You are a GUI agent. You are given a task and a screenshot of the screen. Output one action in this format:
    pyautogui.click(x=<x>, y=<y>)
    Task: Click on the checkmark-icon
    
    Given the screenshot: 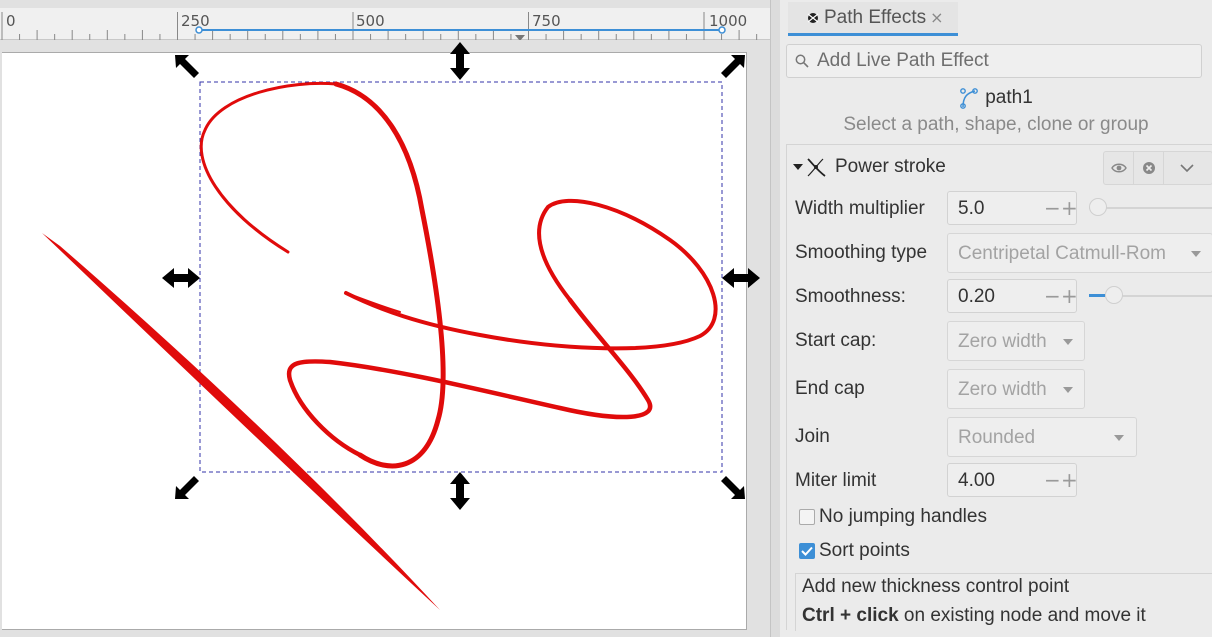 What is the action you would take?
    pyautogui.click(x=807, y=551)
    